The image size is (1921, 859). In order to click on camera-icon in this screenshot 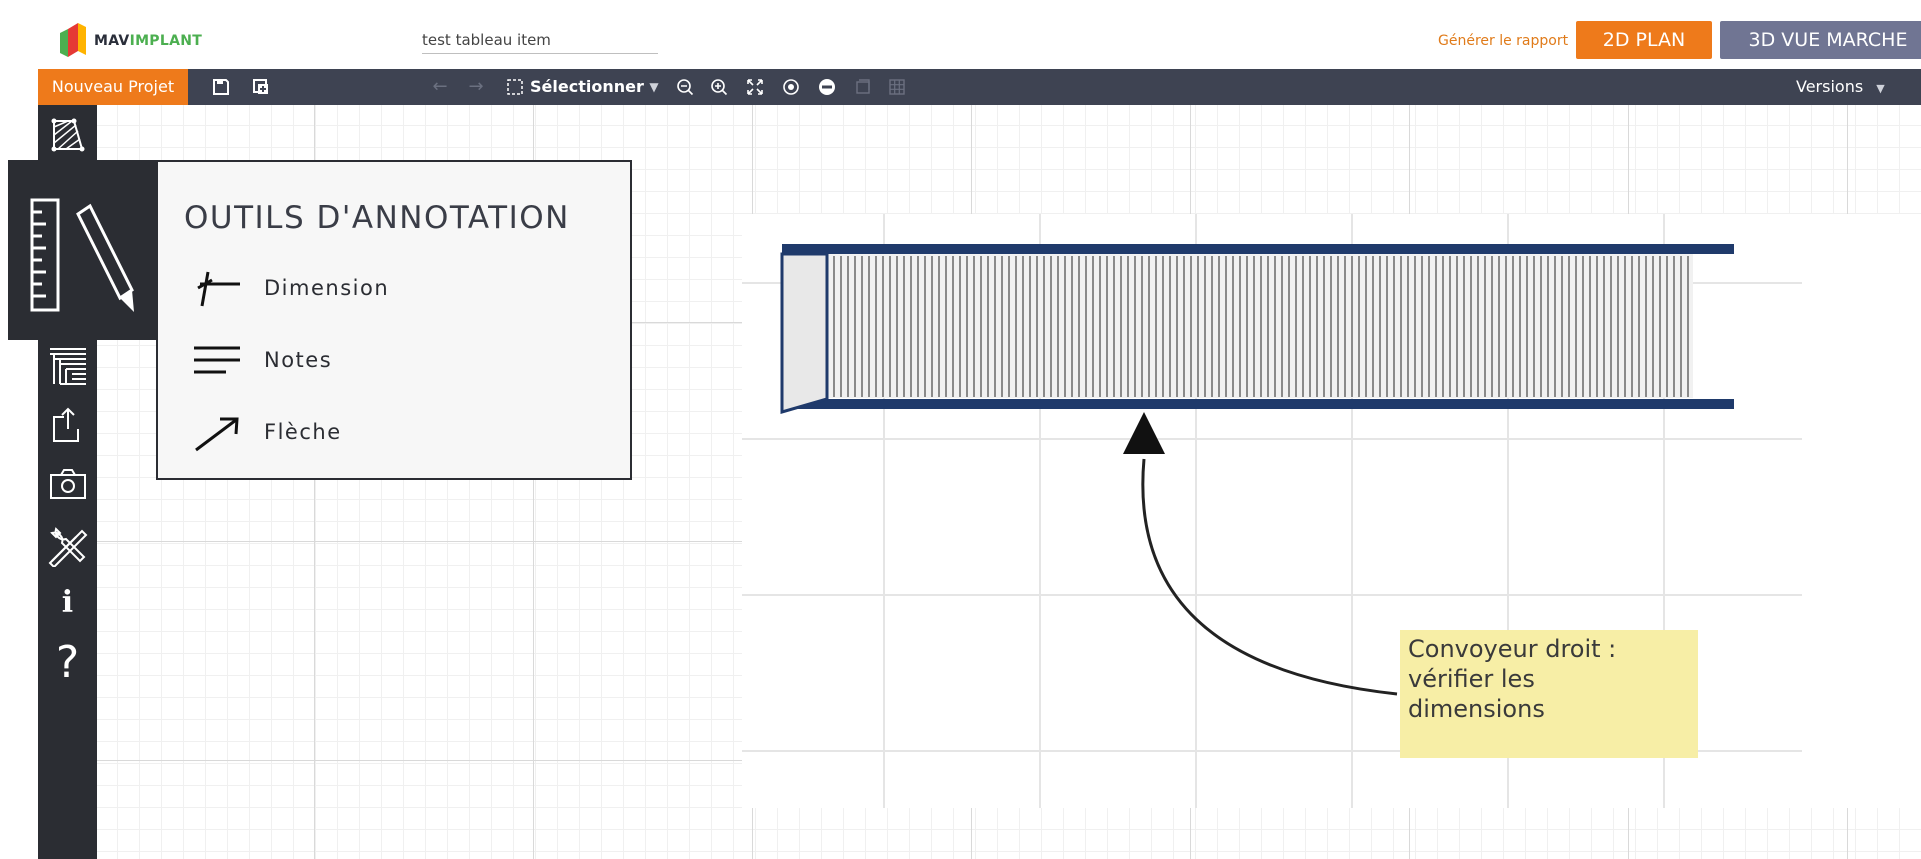, I will do `click(67, 486)`.